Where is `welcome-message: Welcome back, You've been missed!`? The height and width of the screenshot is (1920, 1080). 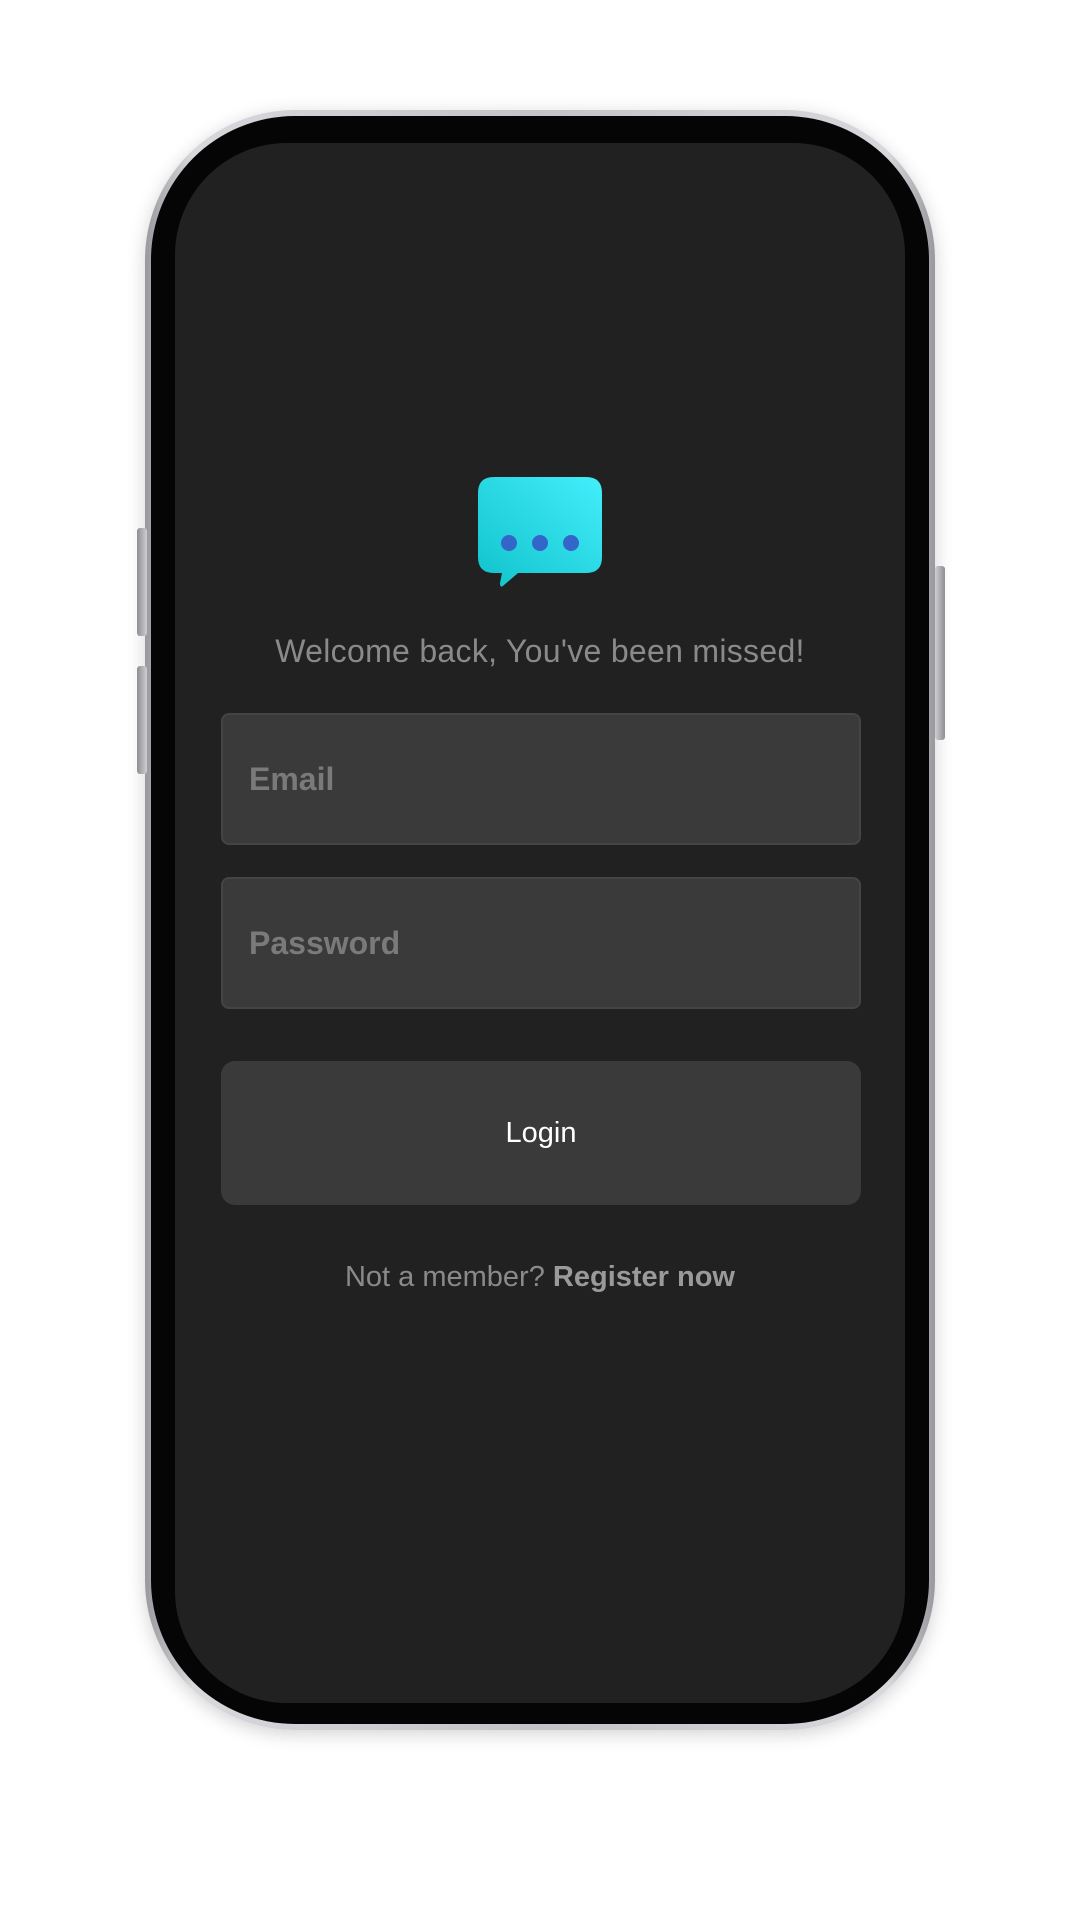 welcome-message: Welcome back, You've been missed! is located at coordinates (540, 651).